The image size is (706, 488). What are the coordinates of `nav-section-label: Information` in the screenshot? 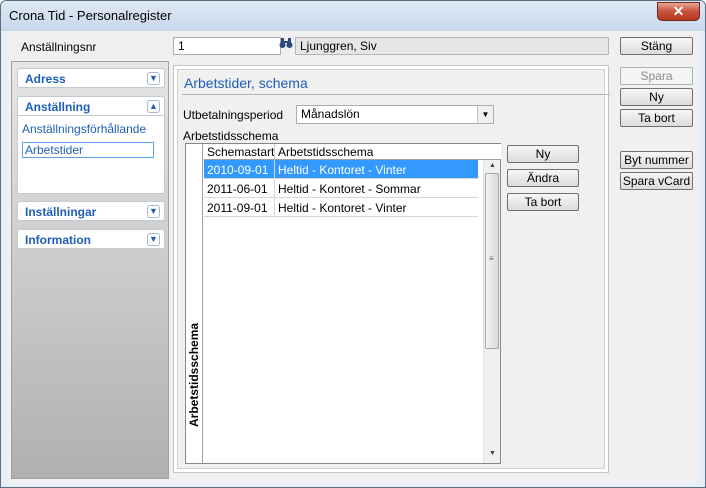 It's located at (58, 240).